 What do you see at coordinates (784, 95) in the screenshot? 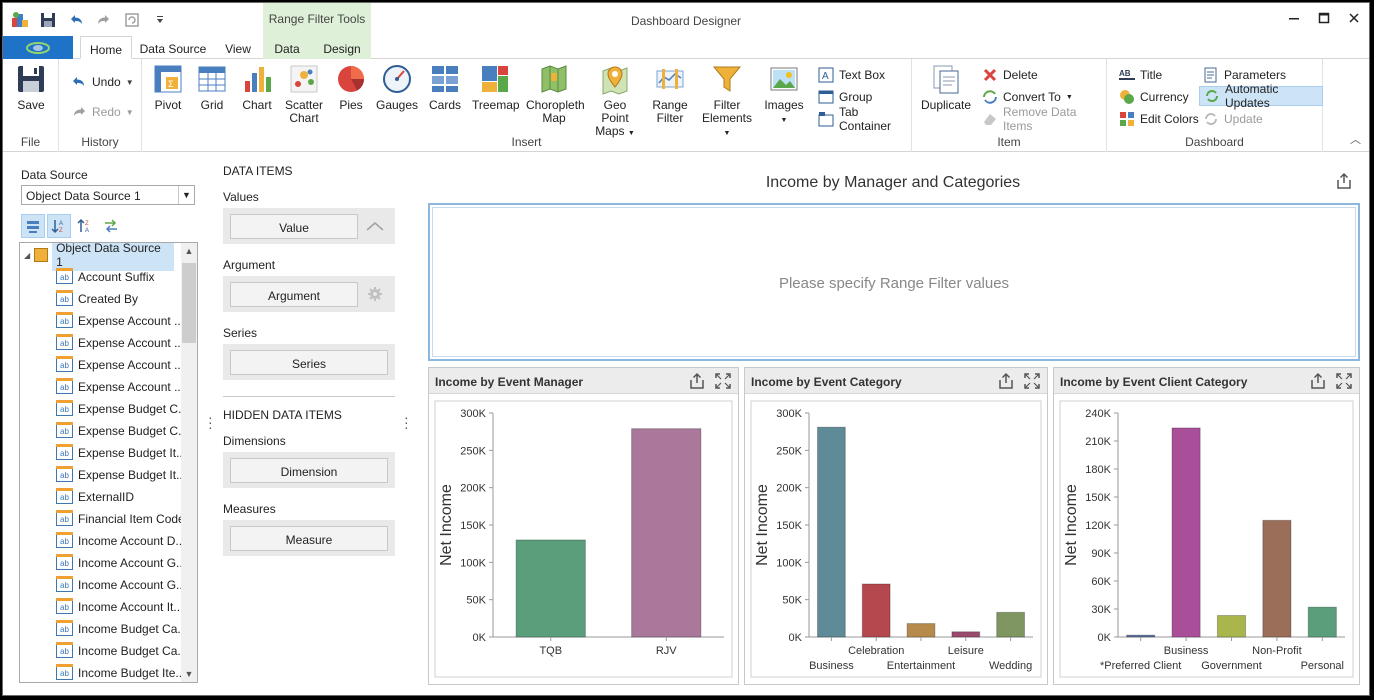
I see `images-button: Images ▼` at bounding box center [784, 95].